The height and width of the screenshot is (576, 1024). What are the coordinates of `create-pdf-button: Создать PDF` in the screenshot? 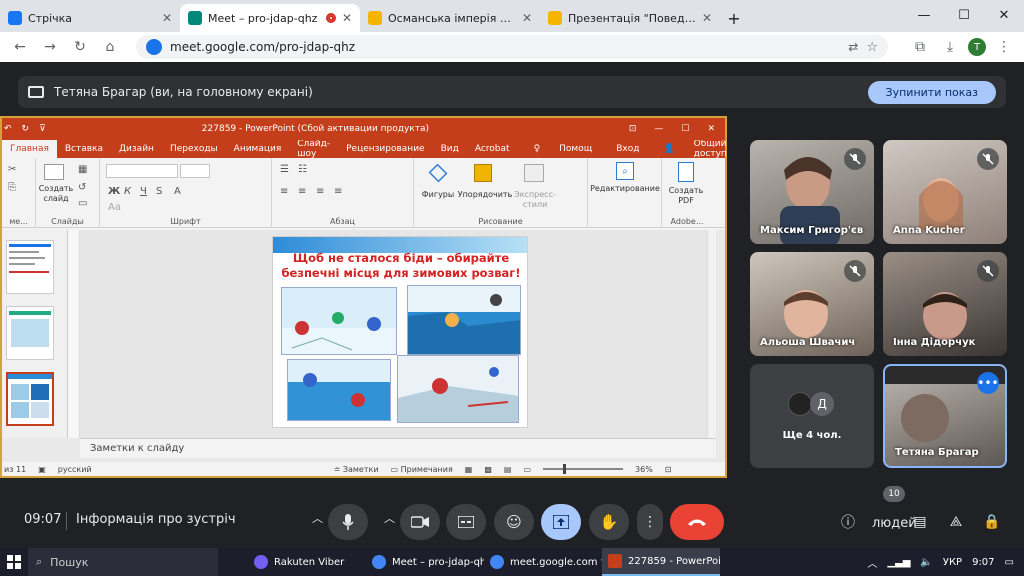 It's located at (686, 196).